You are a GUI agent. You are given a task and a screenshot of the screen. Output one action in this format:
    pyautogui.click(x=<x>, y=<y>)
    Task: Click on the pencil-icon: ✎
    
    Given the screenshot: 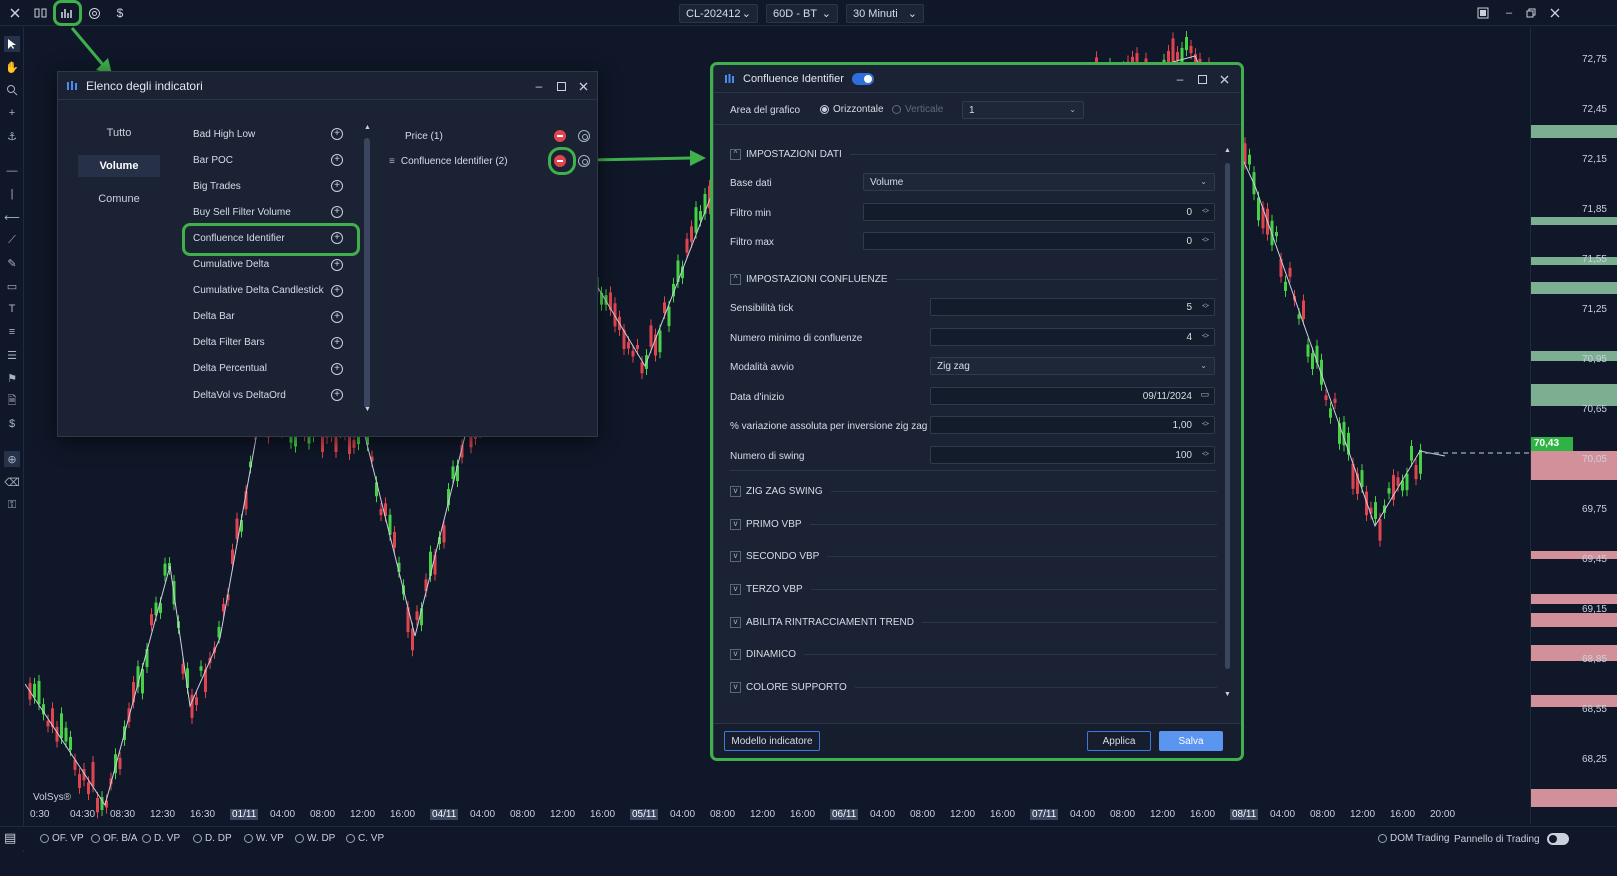 What is the action you would take?
    pyautogui.click(x=12, y=263)
    